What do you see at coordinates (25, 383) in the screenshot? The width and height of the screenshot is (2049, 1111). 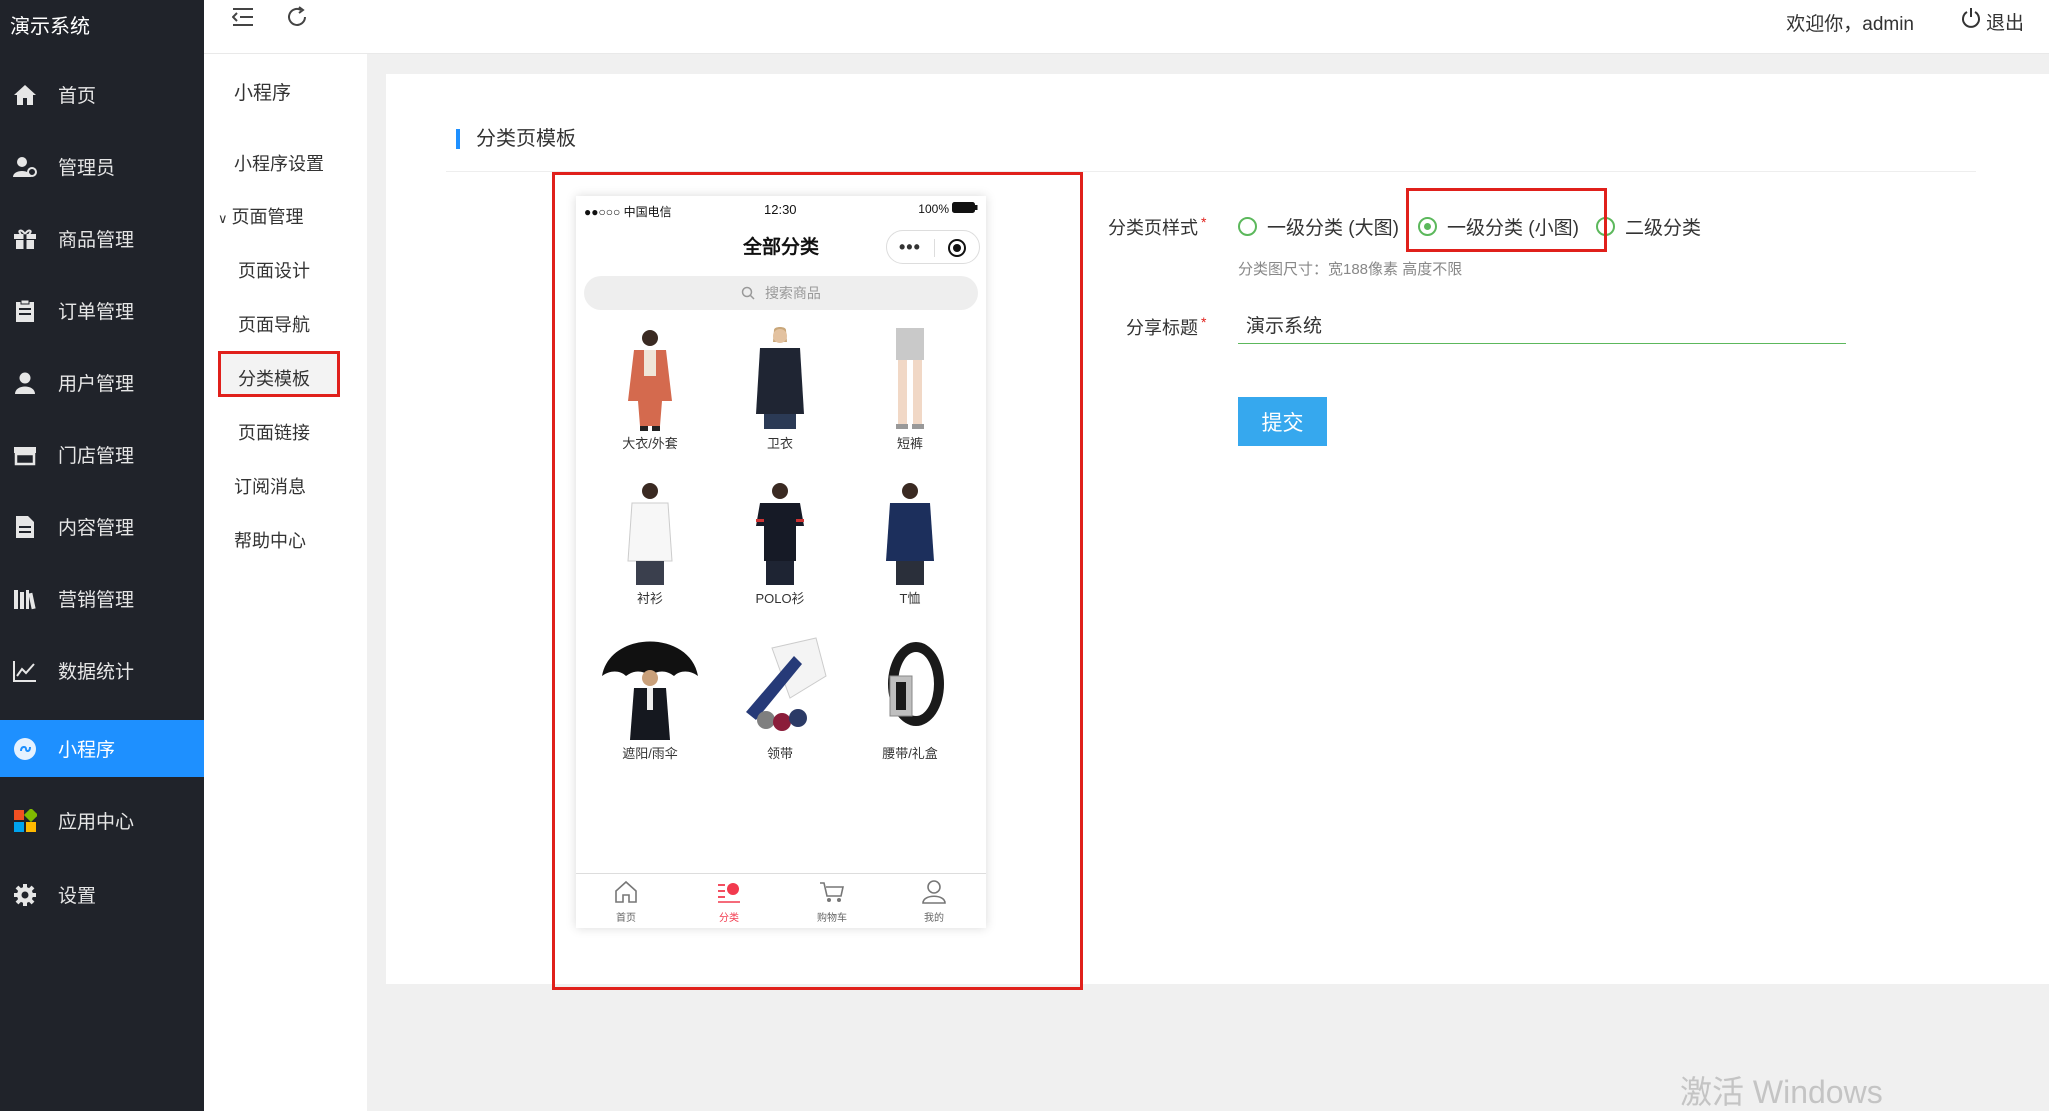 I see `user-icon` at bounding box center [25, 383].